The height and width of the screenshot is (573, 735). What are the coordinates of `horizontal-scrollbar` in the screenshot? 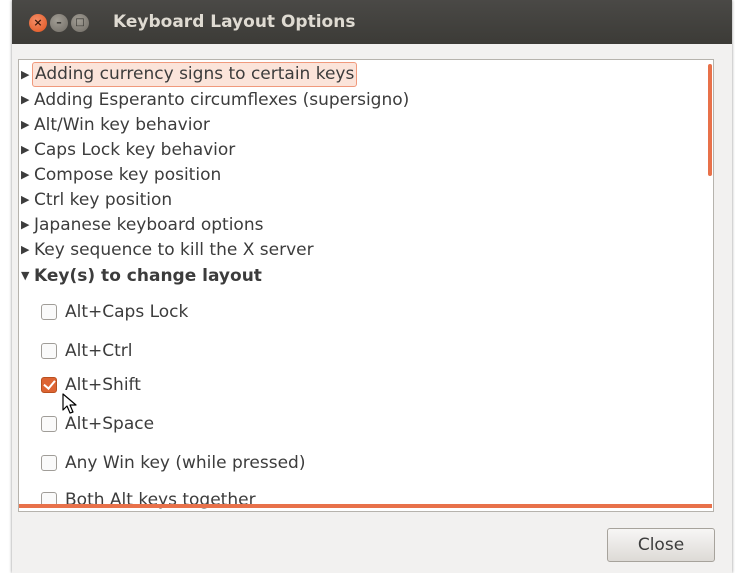 It's located at (365, 506).